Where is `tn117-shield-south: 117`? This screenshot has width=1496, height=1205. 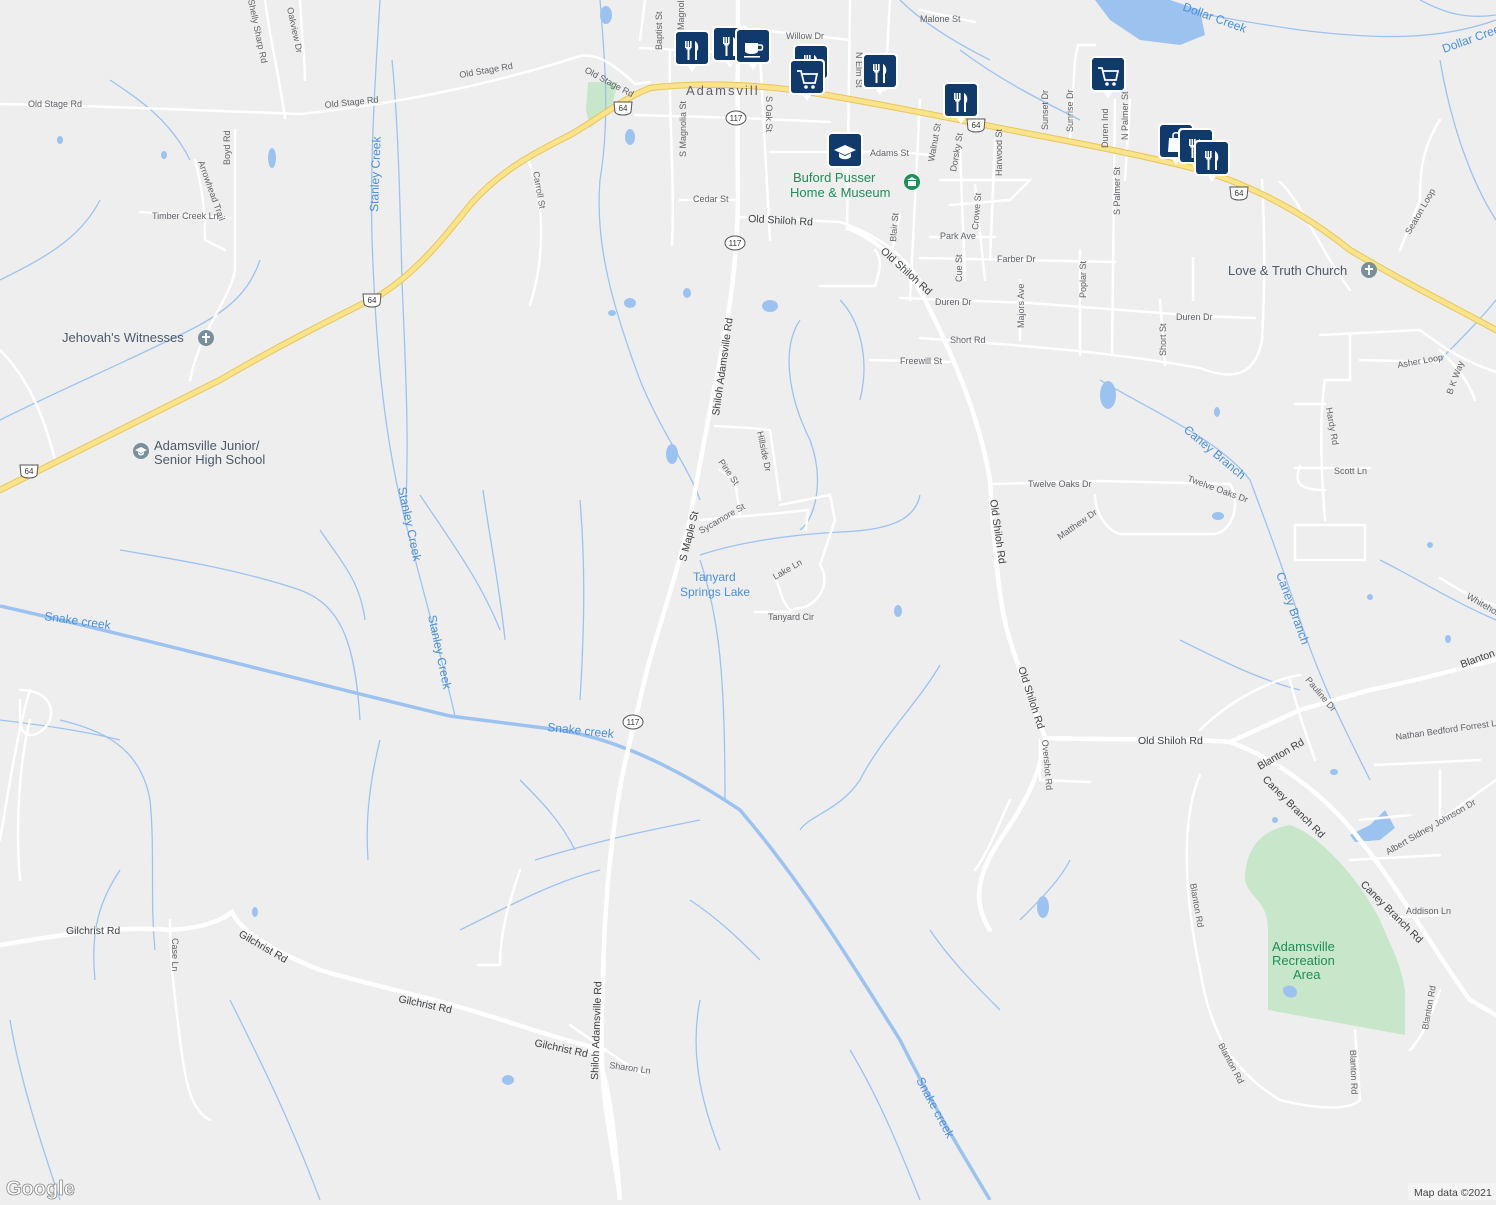
tn117-shield-south: 117 is located at coordinates (633, 722).